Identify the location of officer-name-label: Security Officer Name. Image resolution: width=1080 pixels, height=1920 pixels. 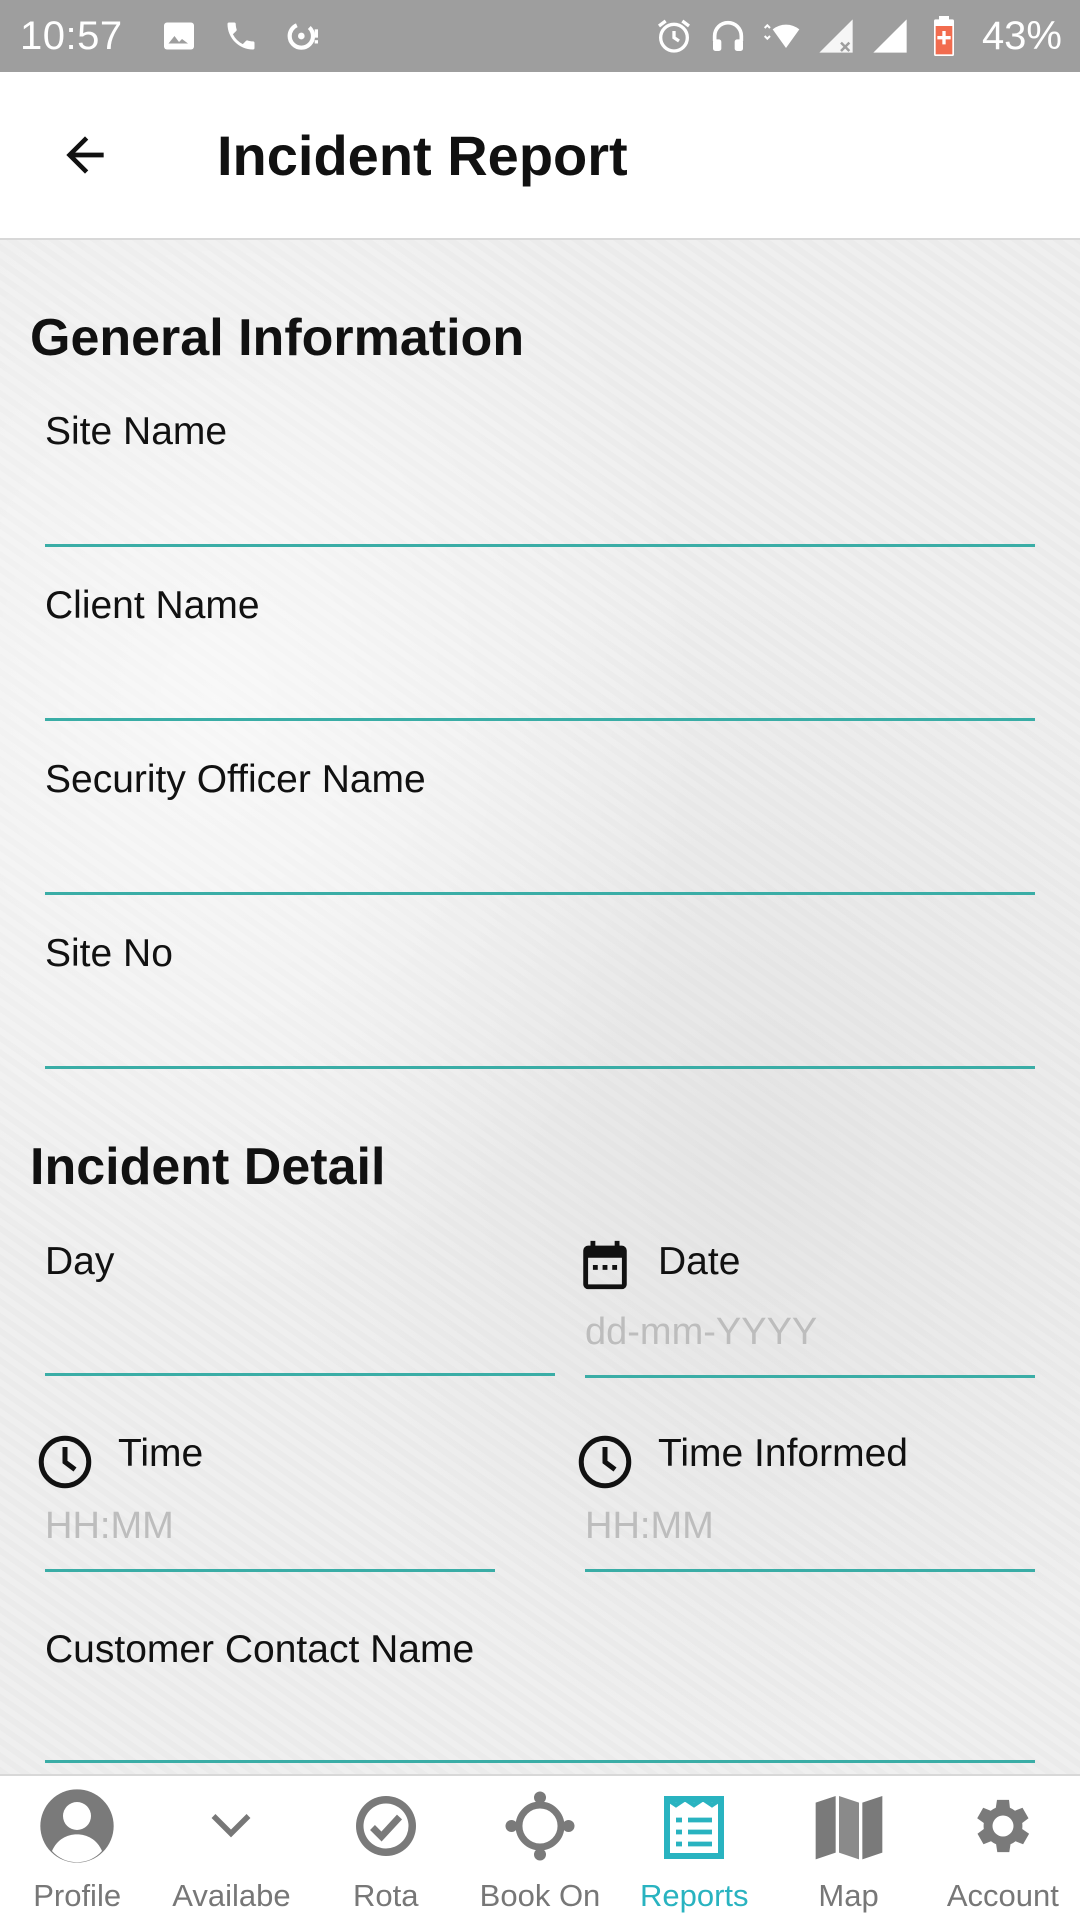
(235, 779).